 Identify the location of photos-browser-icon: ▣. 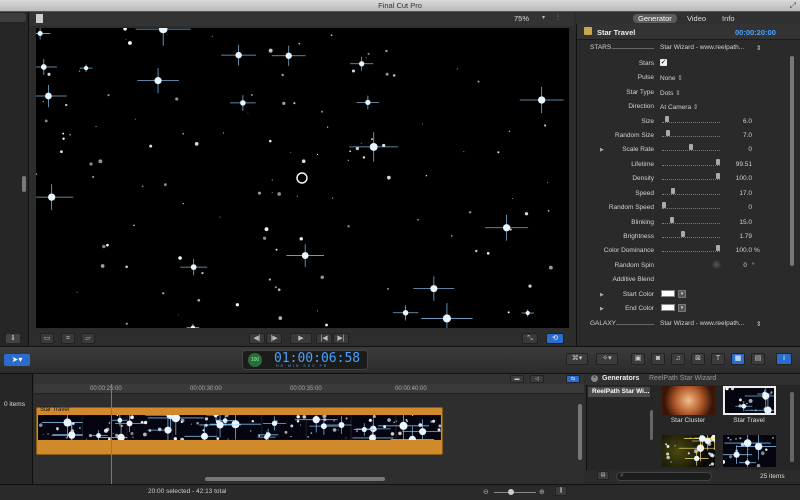
(638, 359).